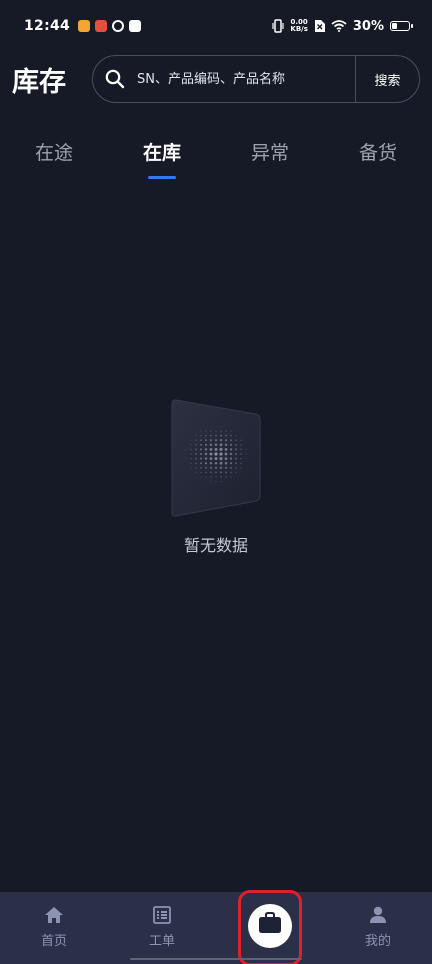 The height and width of the screenshot is (964, 432). I want to click on network-speed-unit: KB/s, so click(299, 29).